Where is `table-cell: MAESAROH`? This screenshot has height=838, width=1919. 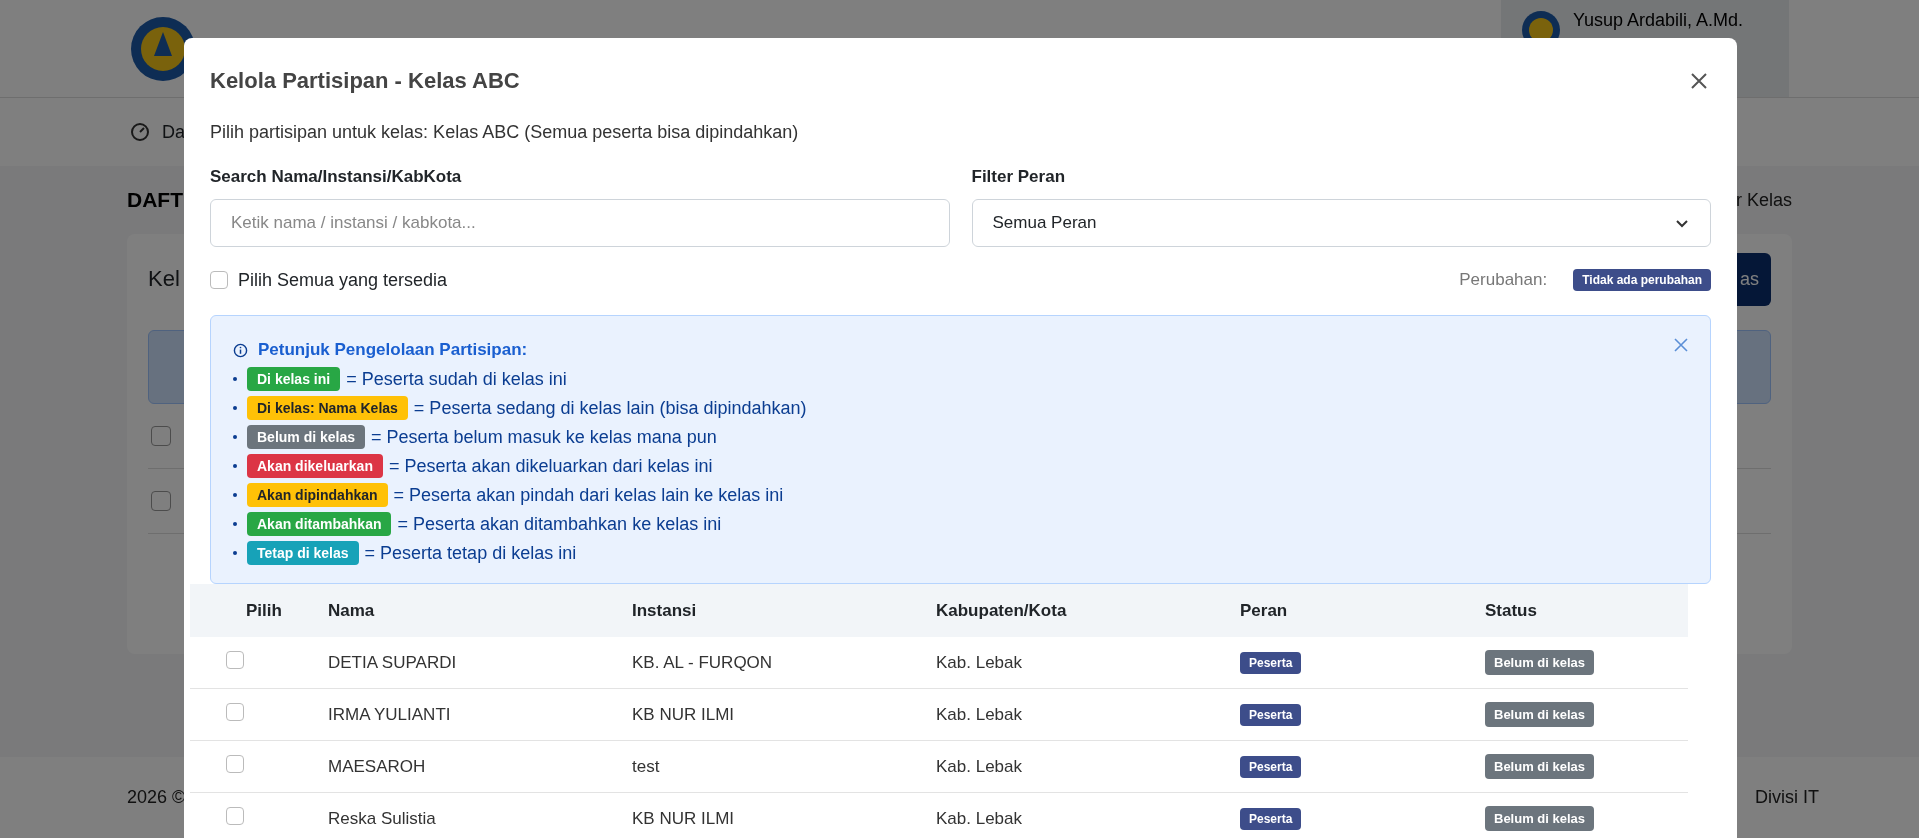 table-cell: MAESAROH is located at coordinates (377, 766).